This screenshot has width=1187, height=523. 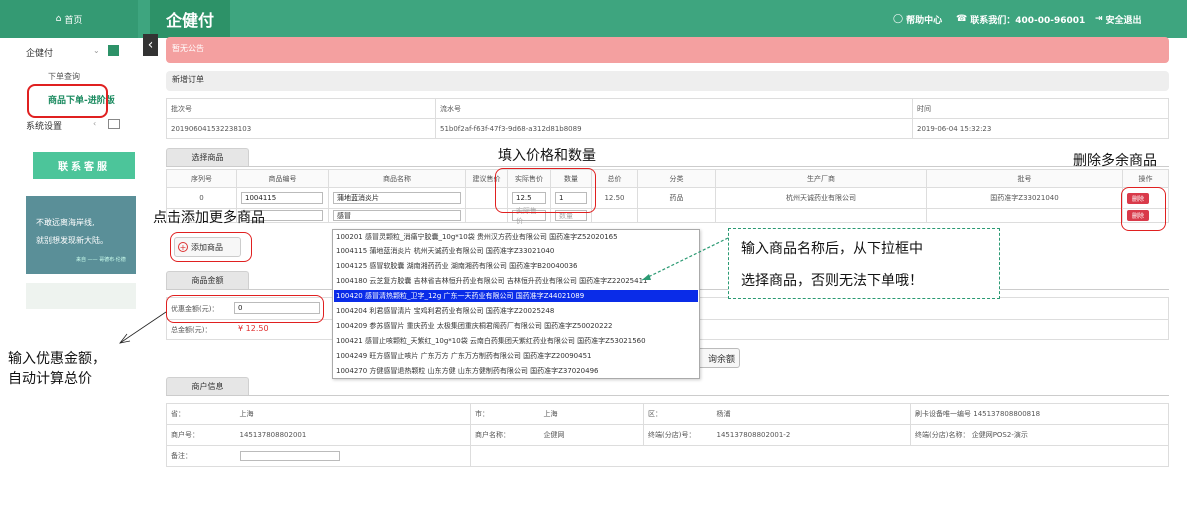 I want to click on discount-arrow-head, so click(x=125, y=338).